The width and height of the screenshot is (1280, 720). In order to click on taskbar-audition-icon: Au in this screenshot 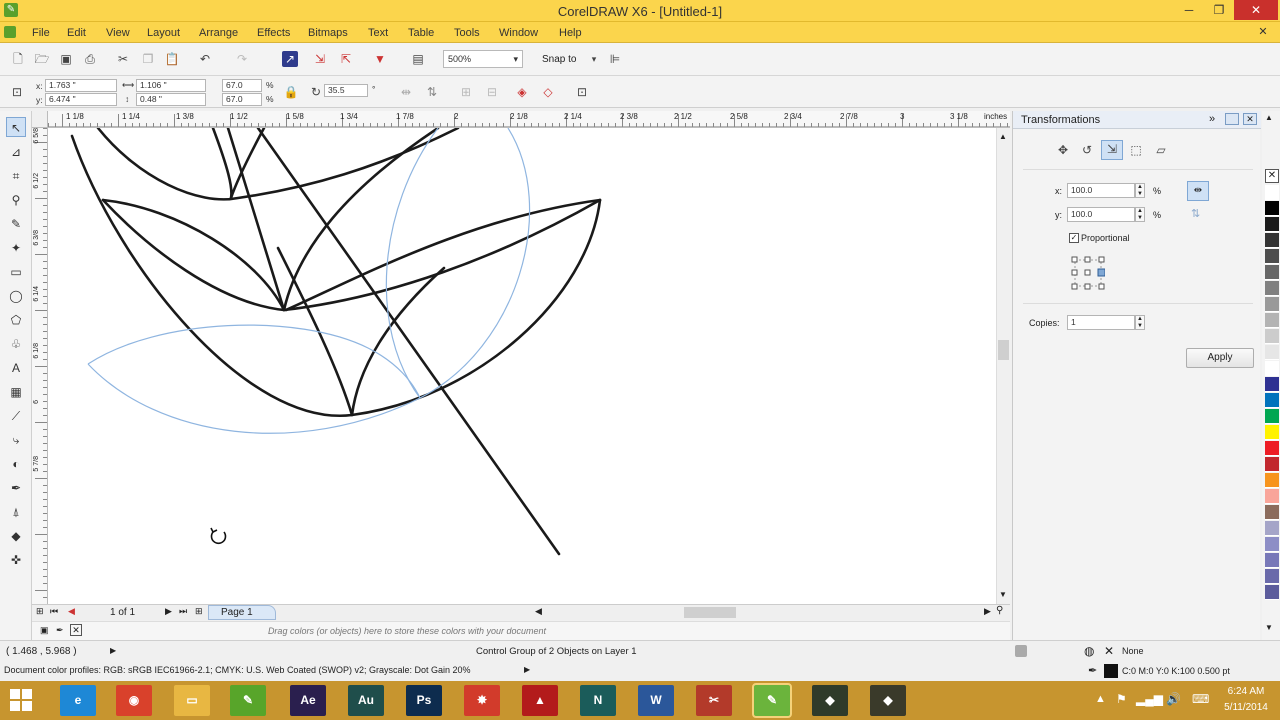, I will do `click(366, 700)`.